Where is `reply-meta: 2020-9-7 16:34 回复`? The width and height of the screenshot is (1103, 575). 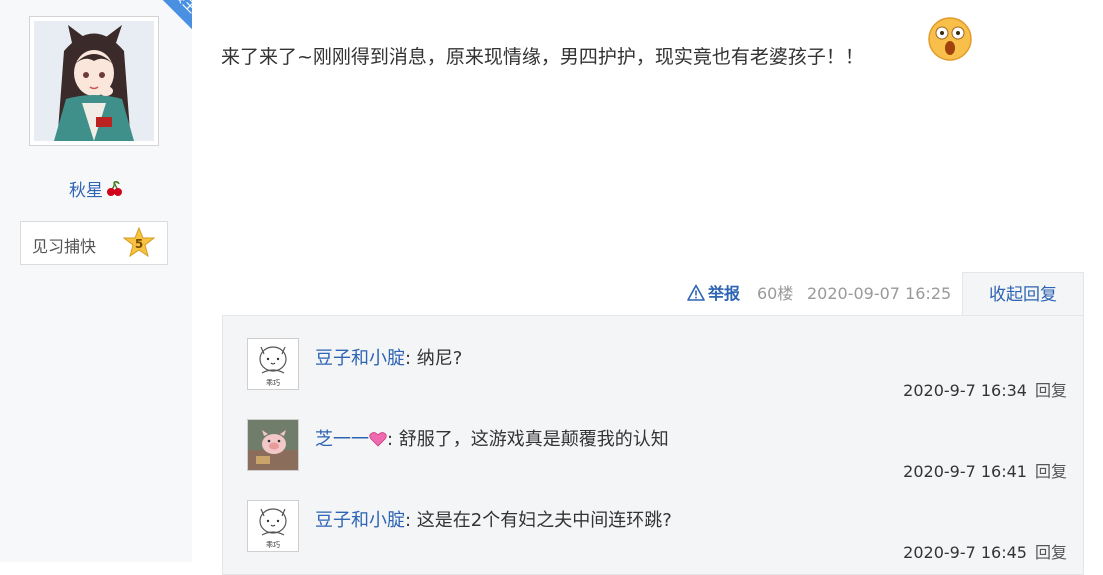 reply-meta: 2020-9-7 16:34 回复 is located at coordinates (985, 389).